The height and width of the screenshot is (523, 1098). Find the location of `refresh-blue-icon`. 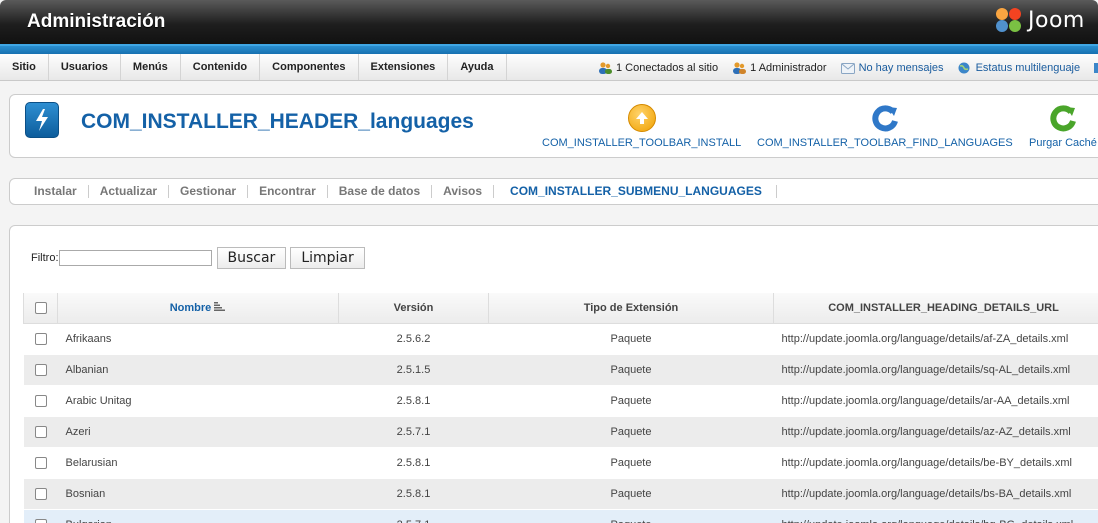

refresh-blue-icon is located at coordinates (885, 118).